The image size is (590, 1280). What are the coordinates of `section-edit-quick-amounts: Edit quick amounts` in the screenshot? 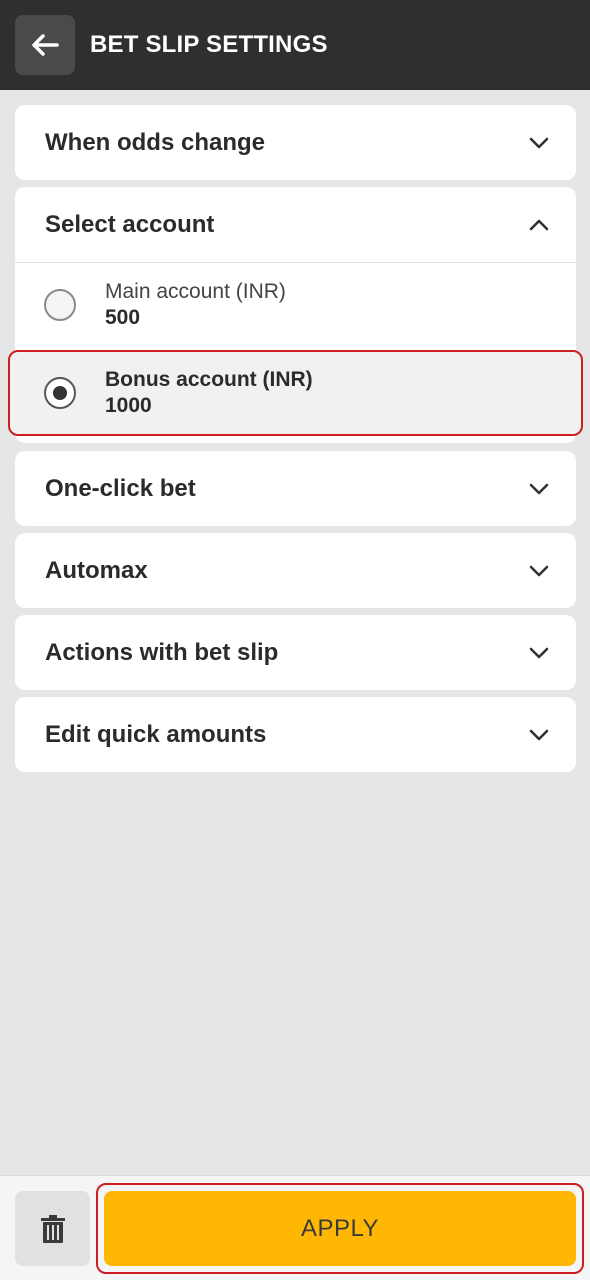 It's located at (295, 734).